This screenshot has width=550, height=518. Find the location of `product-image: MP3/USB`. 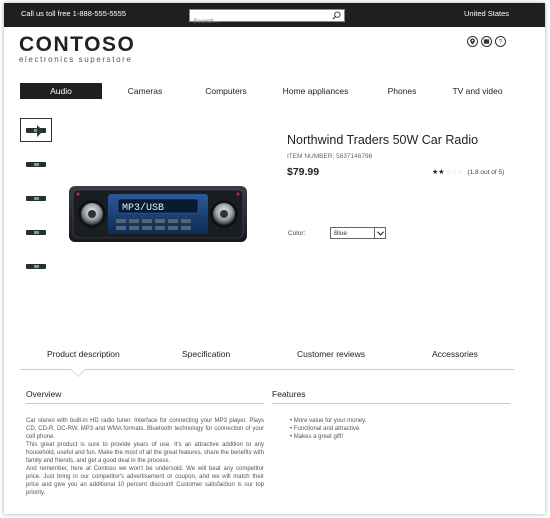

product-image: MP3/USB is located at coordinates (158, 214).